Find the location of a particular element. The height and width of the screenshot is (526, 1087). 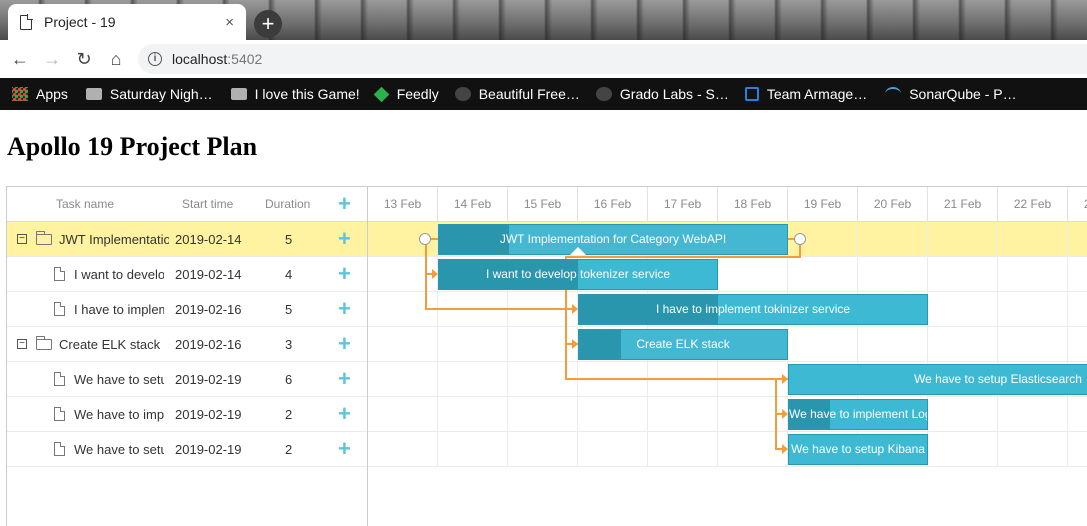

task-name: Create ELK stack is located at coordinates (110, 344).